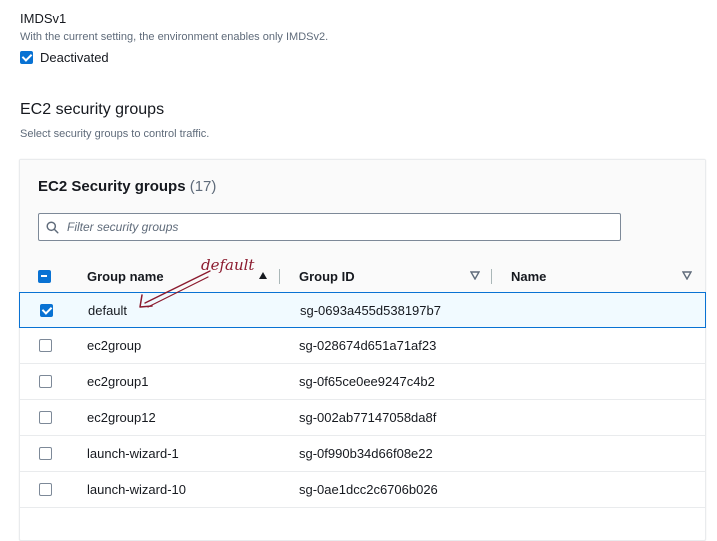 This screenshot has width=717, height=541. I want to click on table-title: EC2 Security groups (17), so click(127, 186).